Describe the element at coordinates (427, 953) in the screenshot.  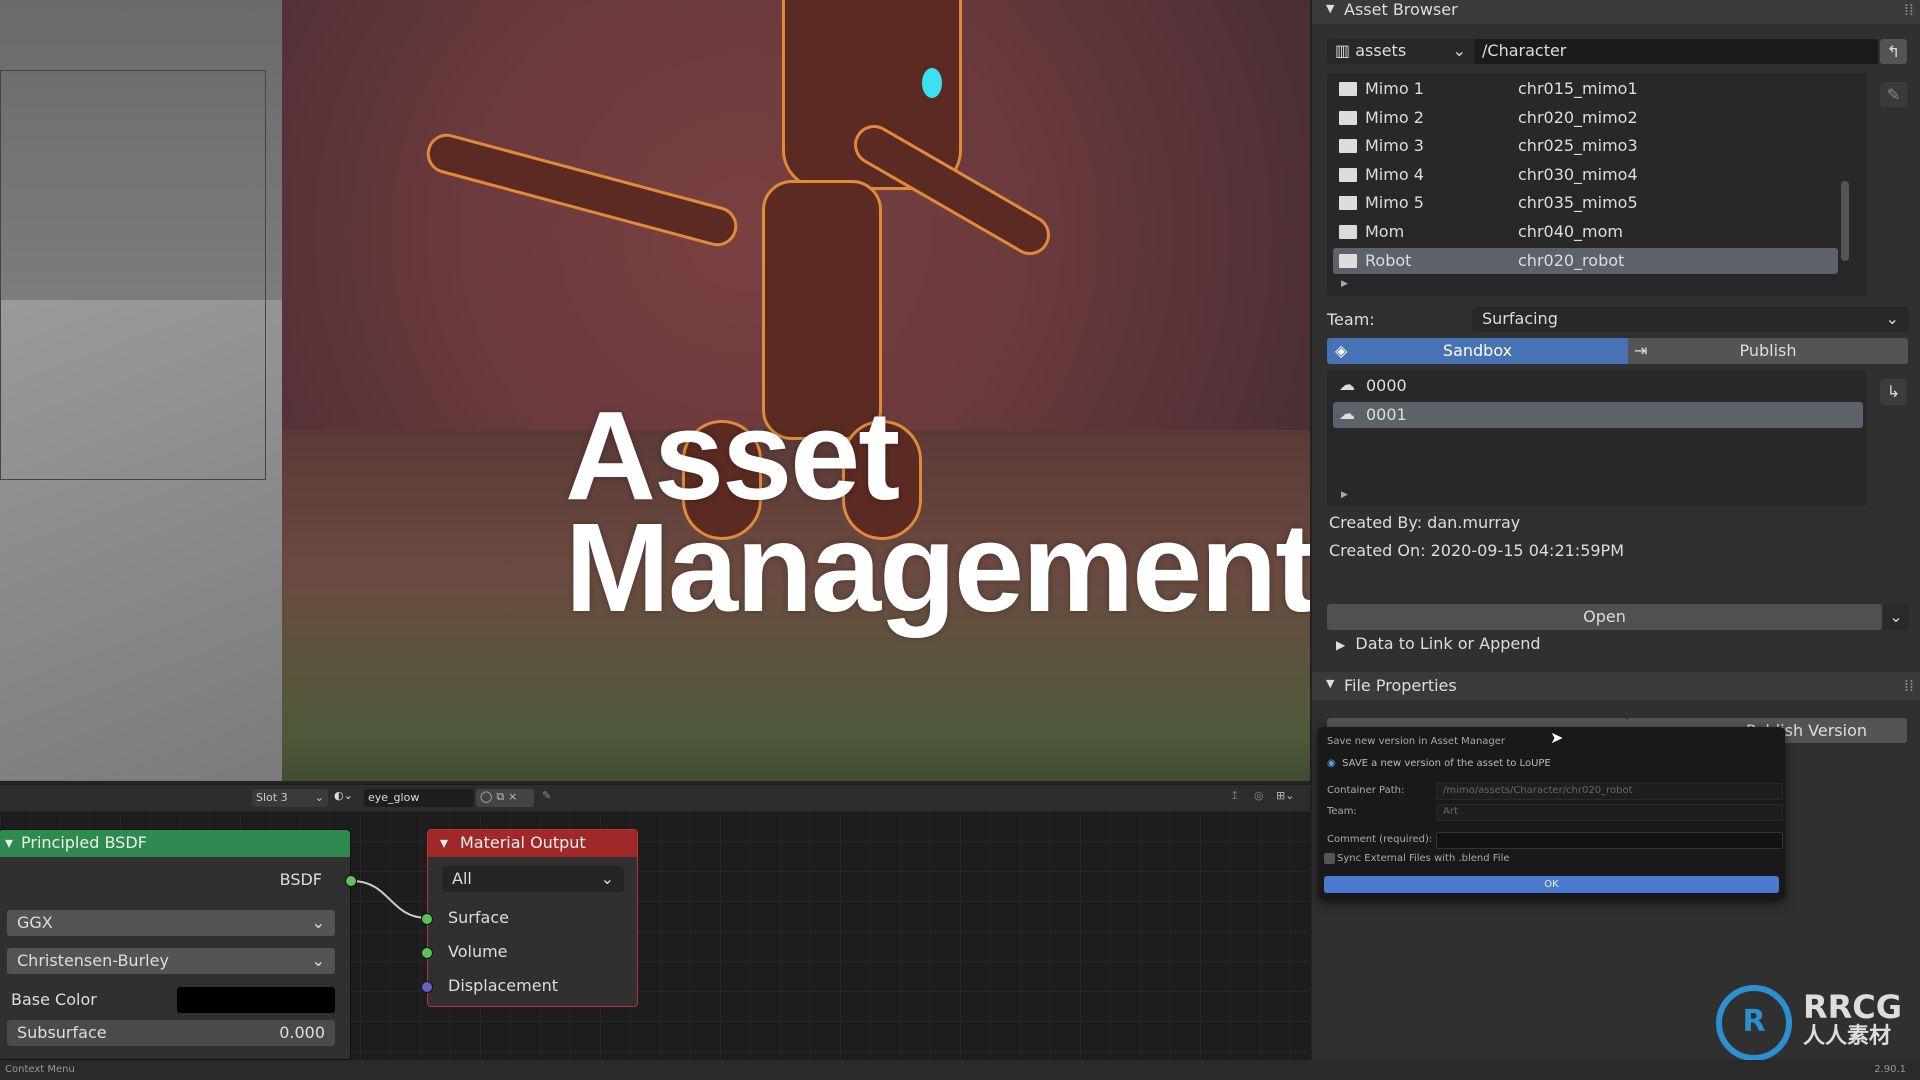
I see `volume-socket` at that location.